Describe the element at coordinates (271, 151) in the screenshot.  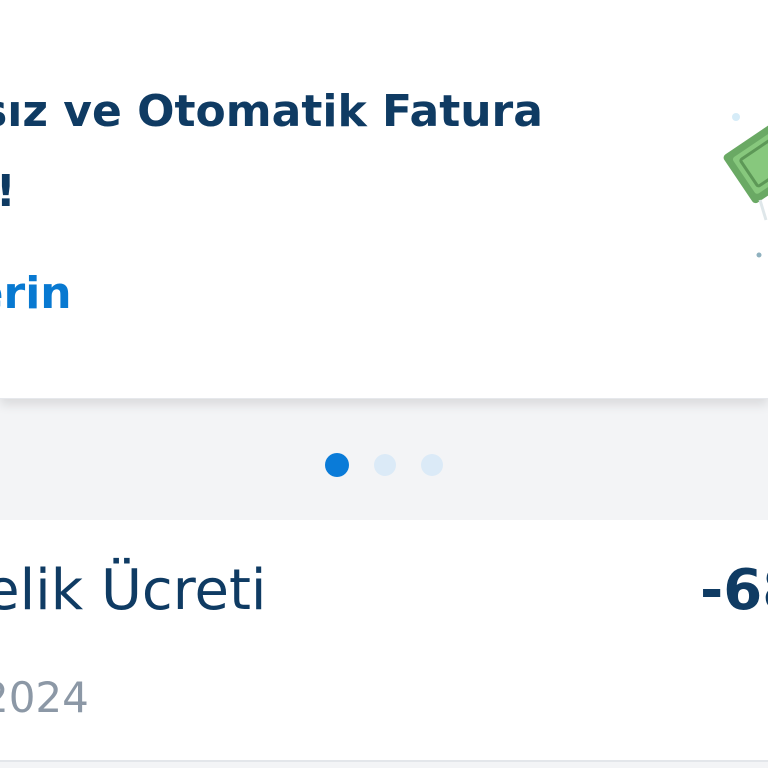
I see `banner-title: ısız ve Otomatik Fatura a!` at that location.